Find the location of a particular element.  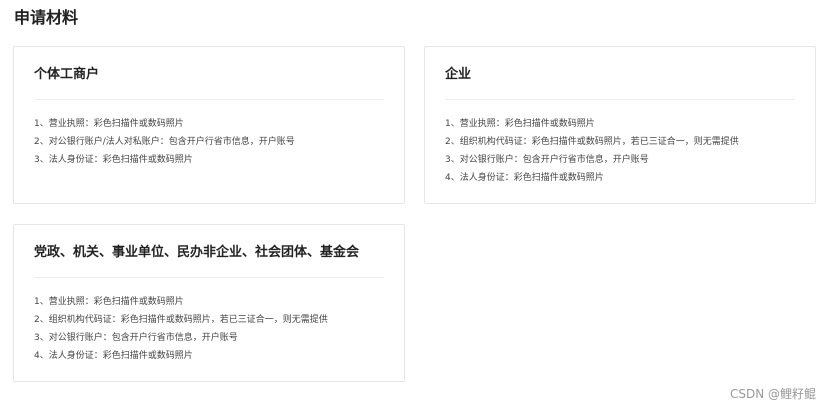

page-title: 申请材料 is located at coordinates (46, 17).